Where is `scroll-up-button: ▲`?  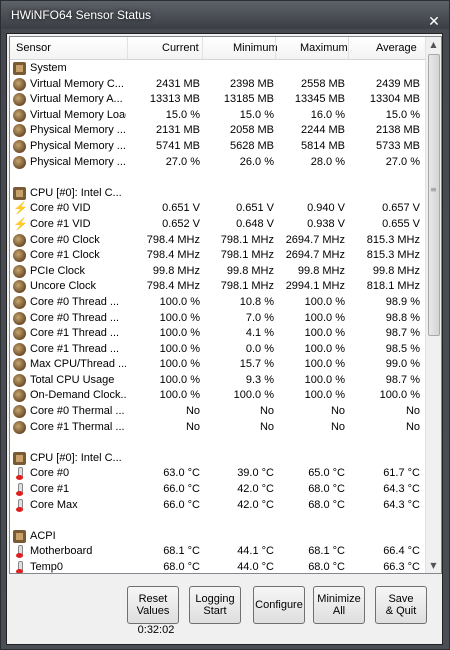
scroll-up-button: ▲ is located at coordinates (433, 44).